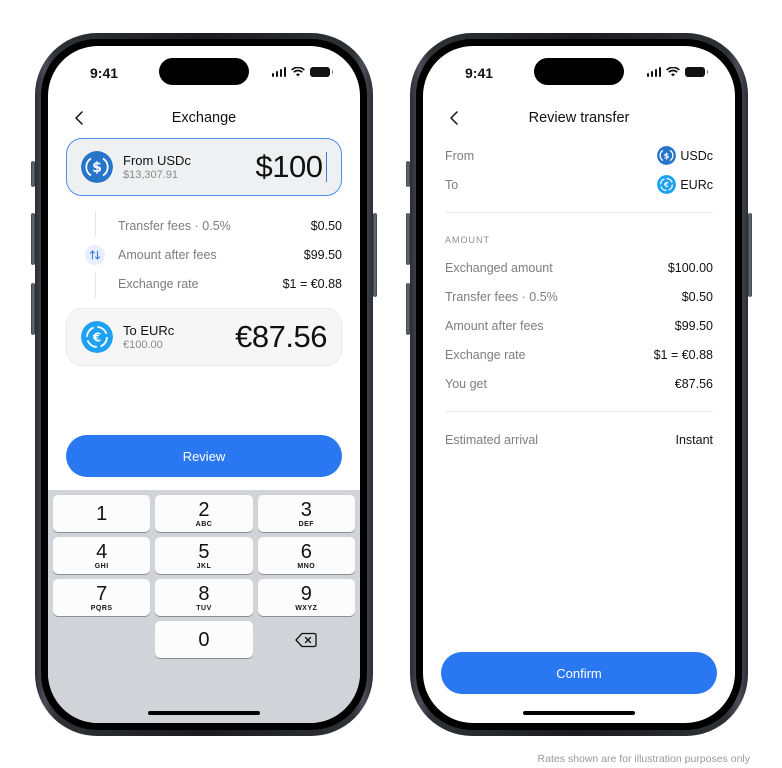 The image size is (782, 768). I want to click on key-5: 5 JKL, so click(204, 555).